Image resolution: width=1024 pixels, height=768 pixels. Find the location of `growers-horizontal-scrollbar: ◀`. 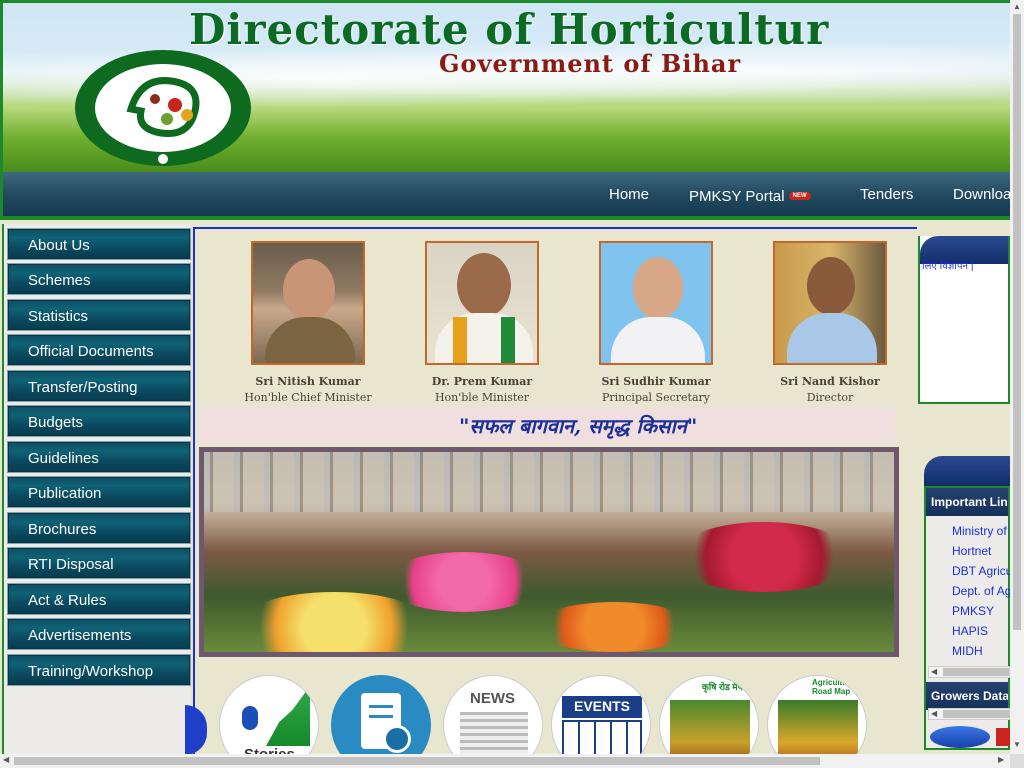

growers-horizontal-scrollbar: ◀ is located at coordinates (969, 714).